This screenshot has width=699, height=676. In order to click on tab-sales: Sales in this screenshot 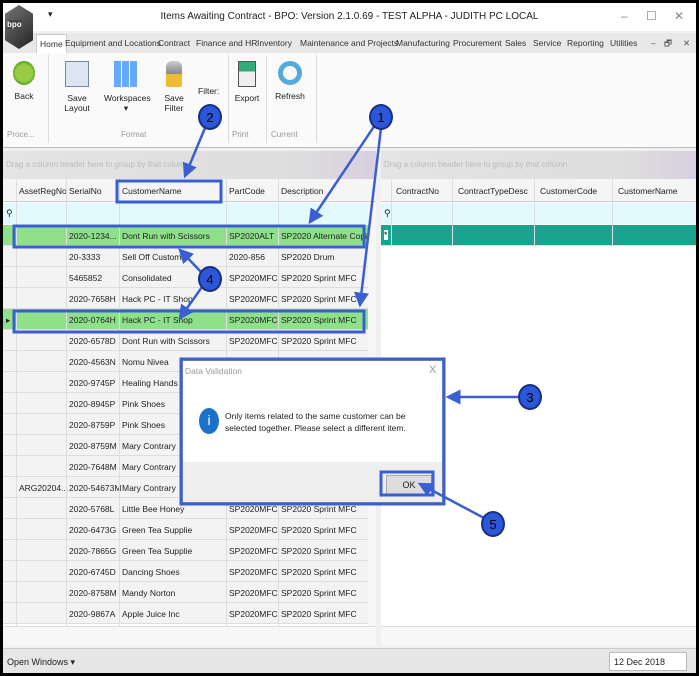, I will do `click(515, 43)`.